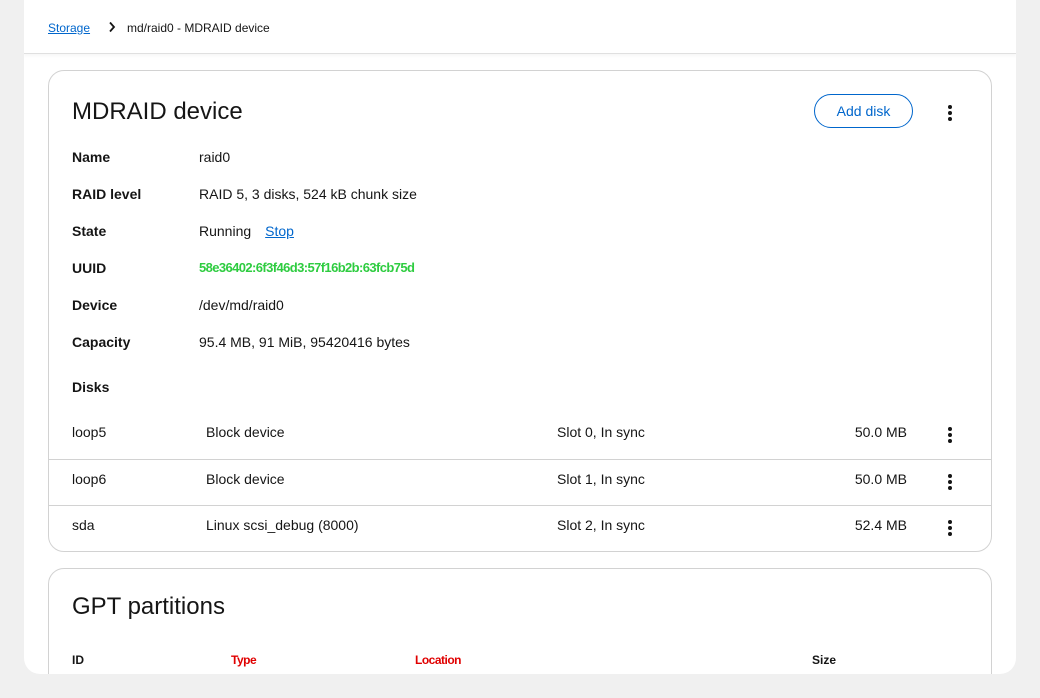 The image size is (1040, 698). What do you see at coordinates (101, 342) in the screenshot?
I see `field-label: Capacity` at bounding box center [101, 342].